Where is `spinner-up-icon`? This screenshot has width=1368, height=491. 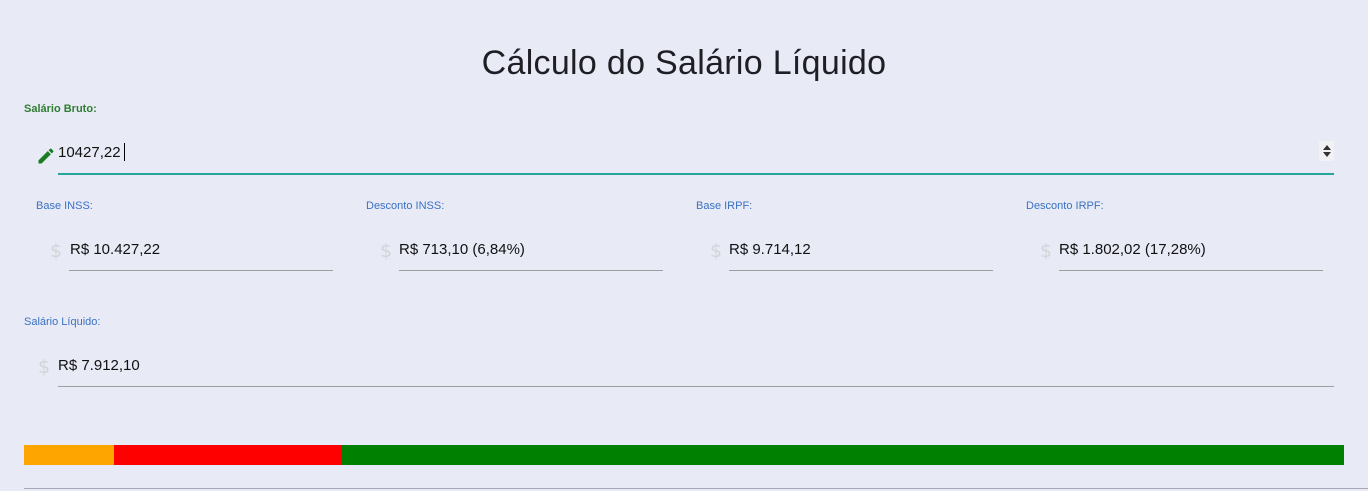 spinner-up-icon is located at coordinates (1326, 147).